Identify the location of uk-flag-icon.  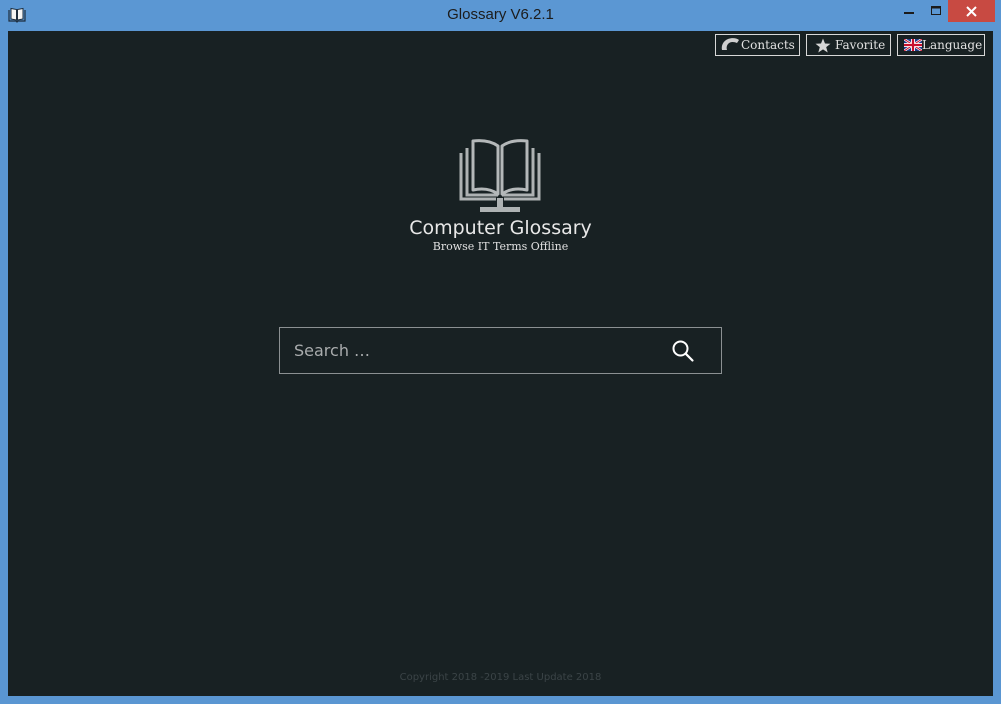
(913, 45).